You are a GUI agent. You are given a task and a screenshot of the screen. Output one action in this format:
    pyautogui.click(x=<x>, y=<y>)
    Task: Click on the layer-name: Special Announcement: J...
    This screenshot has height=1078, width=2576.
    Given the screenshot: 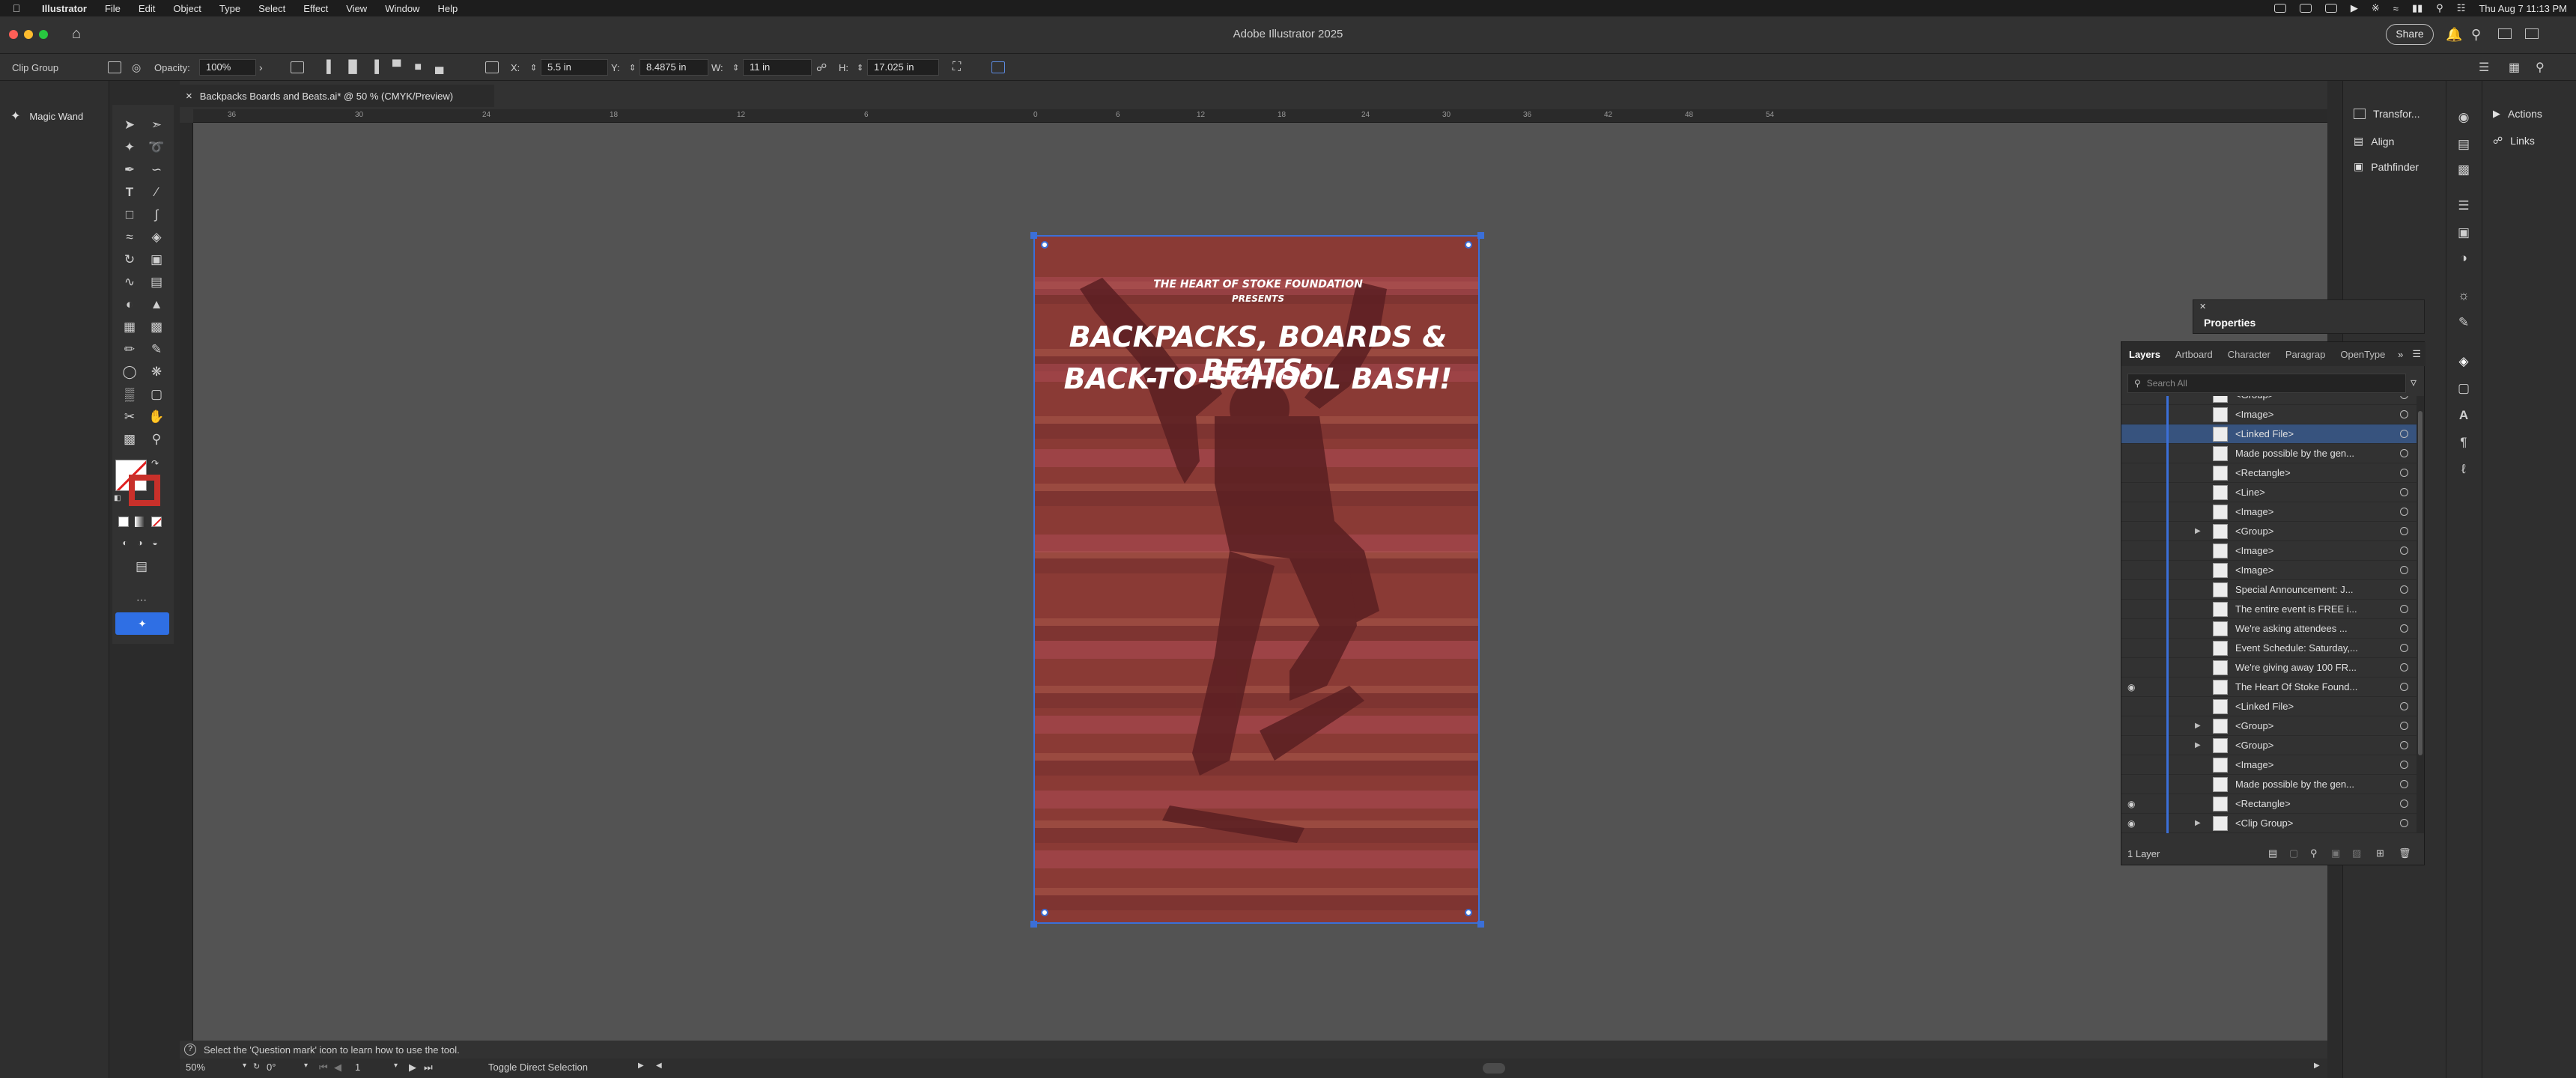 What is the action you would take?
    pyautogui.click(x=2302, y=589)
    